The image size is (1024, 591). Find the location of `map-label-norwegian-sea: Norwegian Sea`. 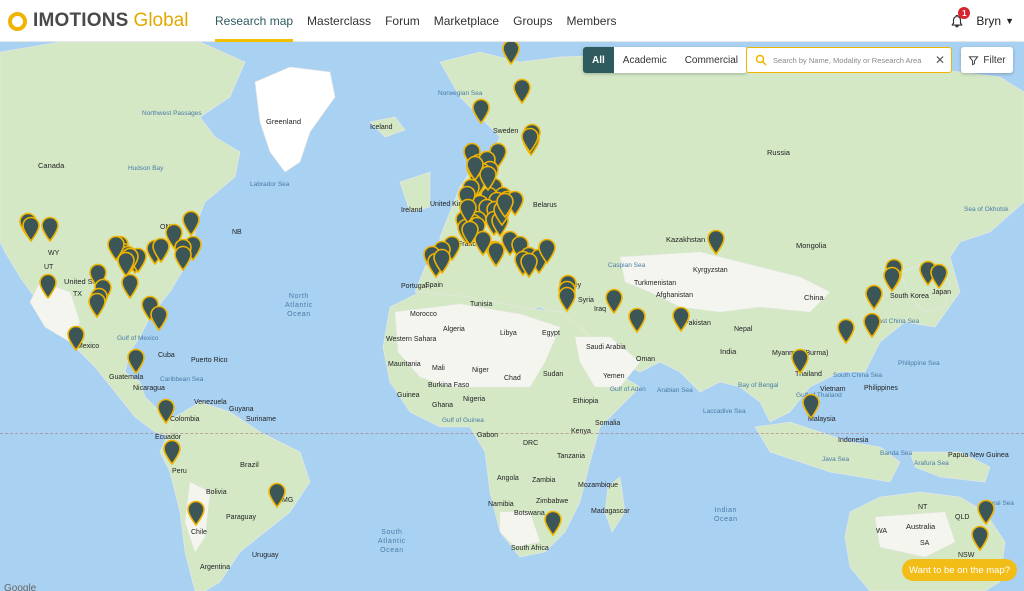

map-label-norwegian-sea: Norwegian Sea is located at coordinates (460, 93).